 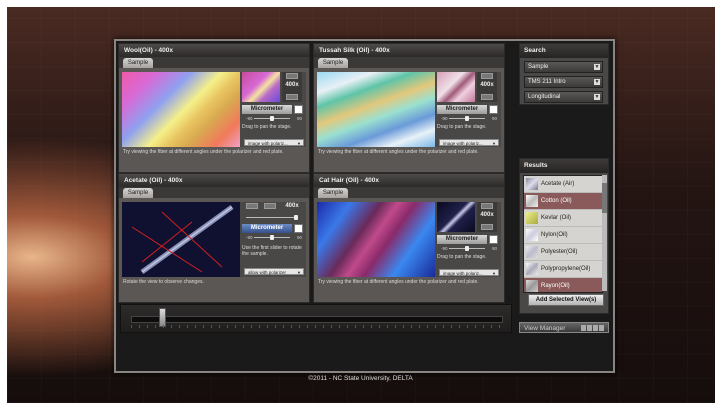 I want to click on copyright-text: ©2011 - NC State University, DELTA, so click(x=360, y=378).